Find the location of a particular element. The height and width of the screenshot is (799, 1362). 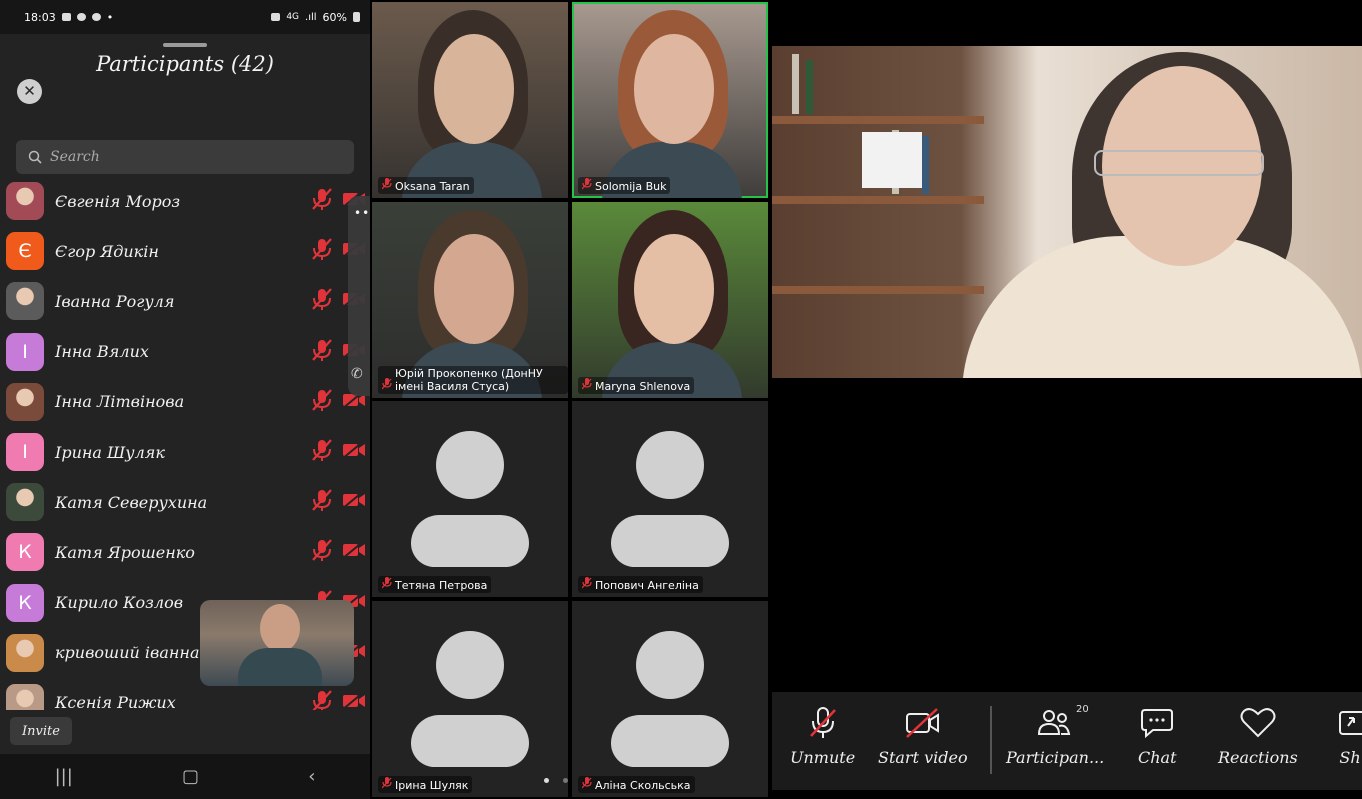

invite-button: Invite is located at coordinates (41, 731).